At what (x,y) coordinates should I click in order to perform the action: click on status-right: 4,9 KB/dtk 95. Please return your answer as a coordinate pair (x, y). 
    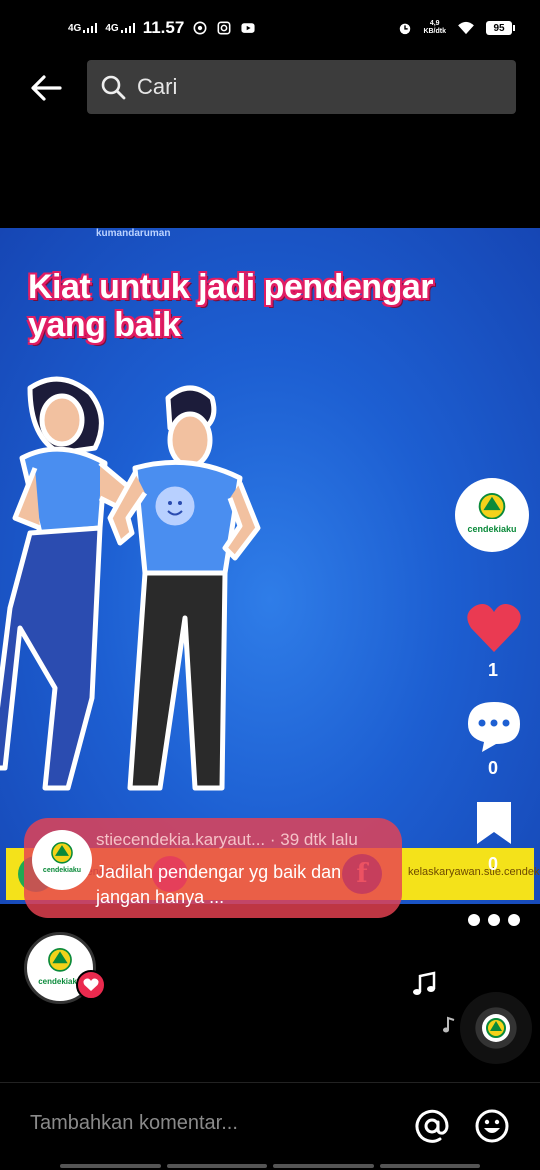
    Looking at the image, I should click on (456, 28).